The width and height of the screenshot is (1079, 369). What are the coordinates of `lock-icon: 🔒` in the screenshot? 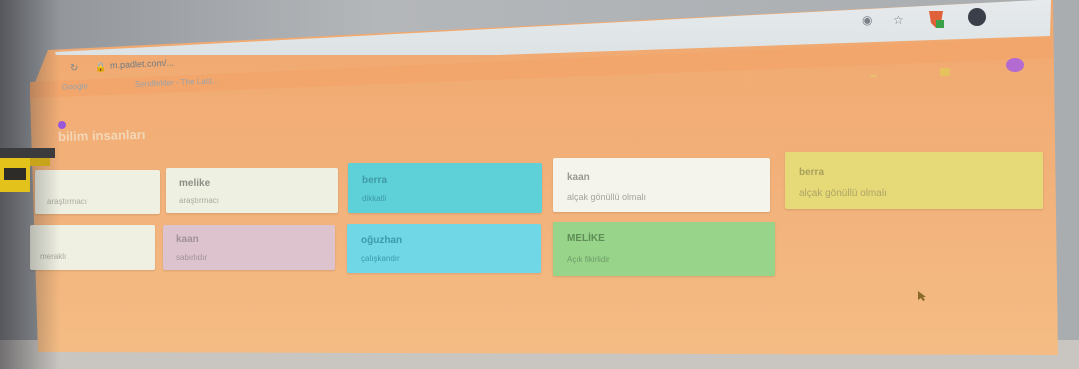 It's located at (101, 67).